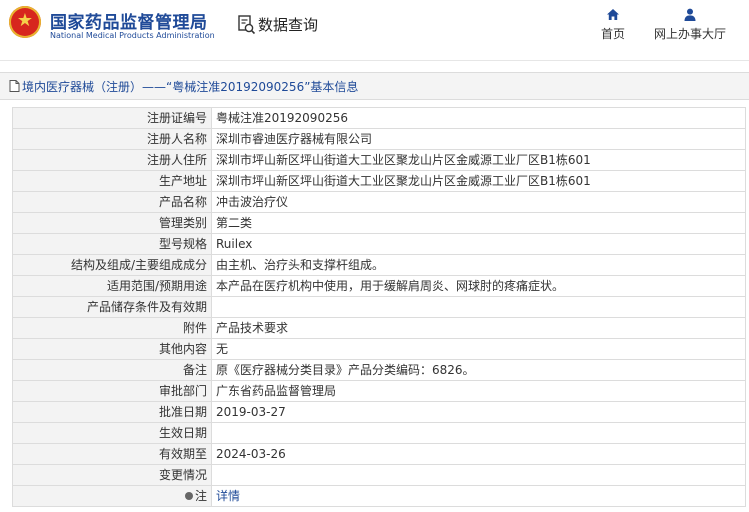 Image resolution: width=749 pixels, height=512 pixels. I want to click on field-label: 适用范围/预期用途, so click(112, 286).